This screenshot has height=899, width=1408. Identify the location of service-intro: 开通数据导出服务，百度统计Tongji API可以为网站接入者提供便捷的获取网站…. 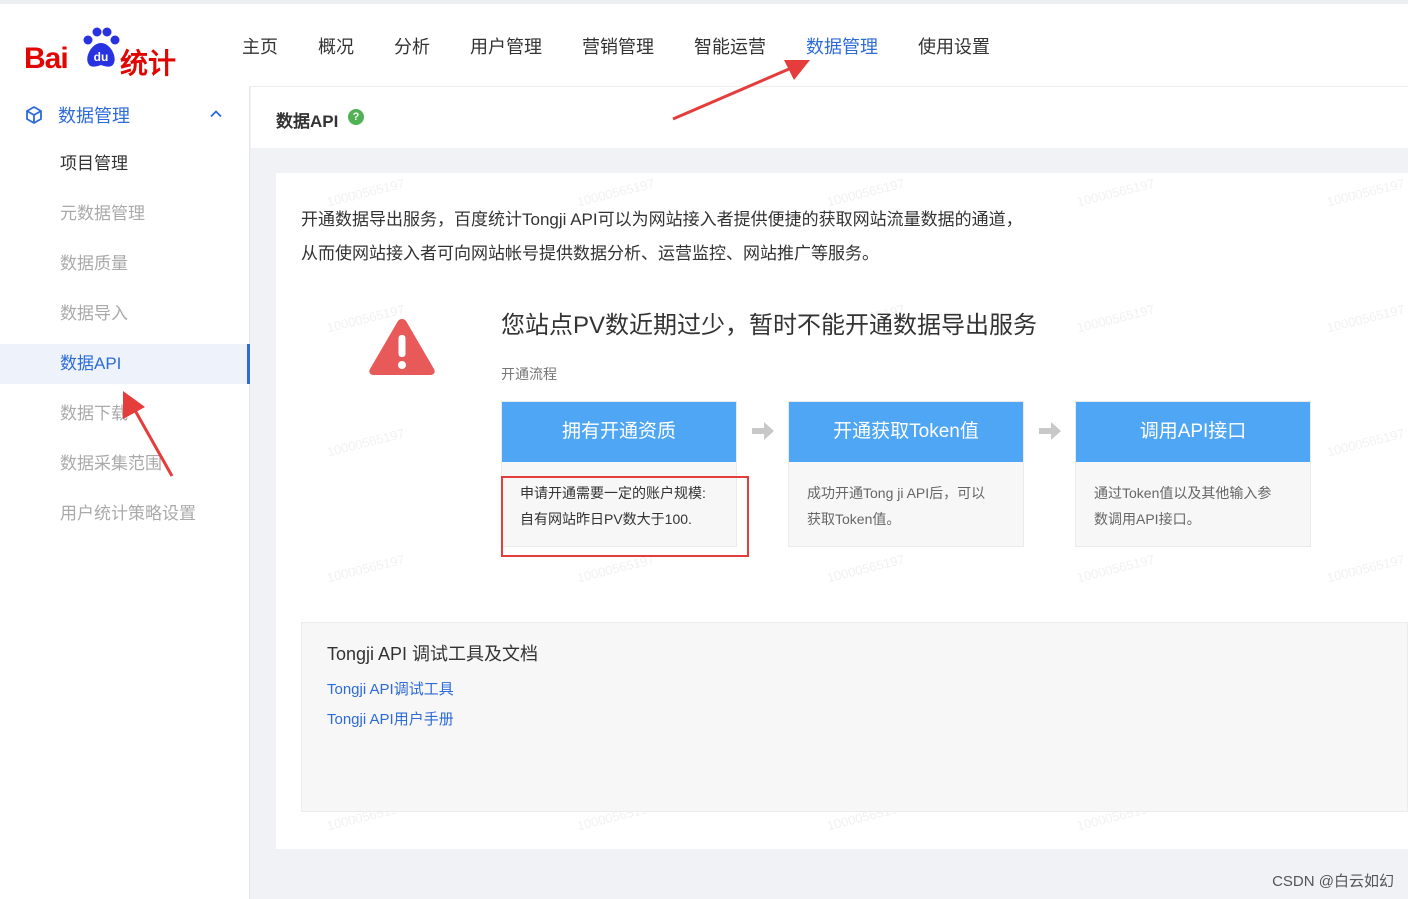
(662, 237).